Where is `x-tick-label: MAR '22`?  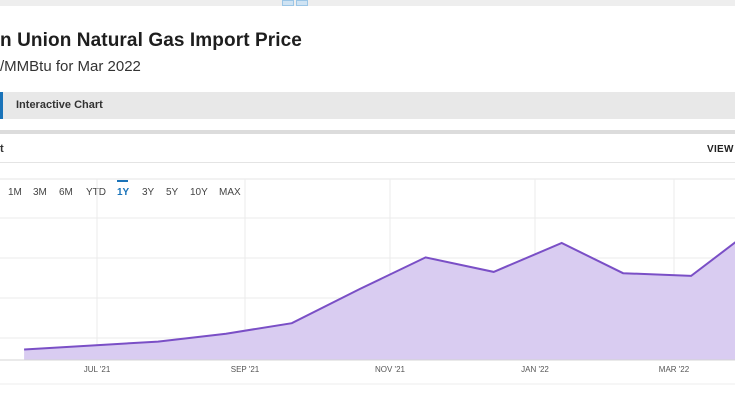 x-tick-label: MAR '22 is located at coordinates (674, 369).